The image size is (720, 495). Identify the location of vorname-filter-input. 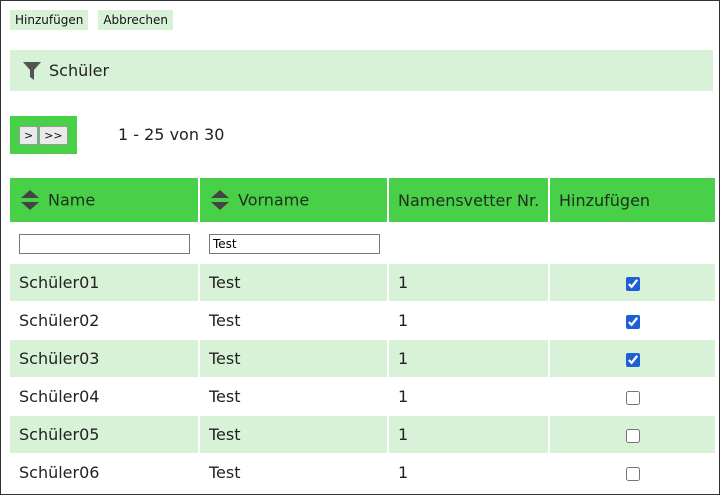
(294, 243).